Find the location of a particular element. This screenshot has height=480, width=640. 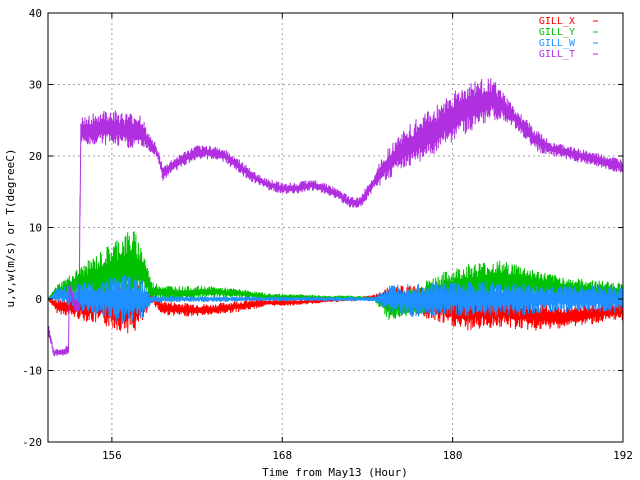

y-tick-label: -10 is located at coordinates (32, 371).